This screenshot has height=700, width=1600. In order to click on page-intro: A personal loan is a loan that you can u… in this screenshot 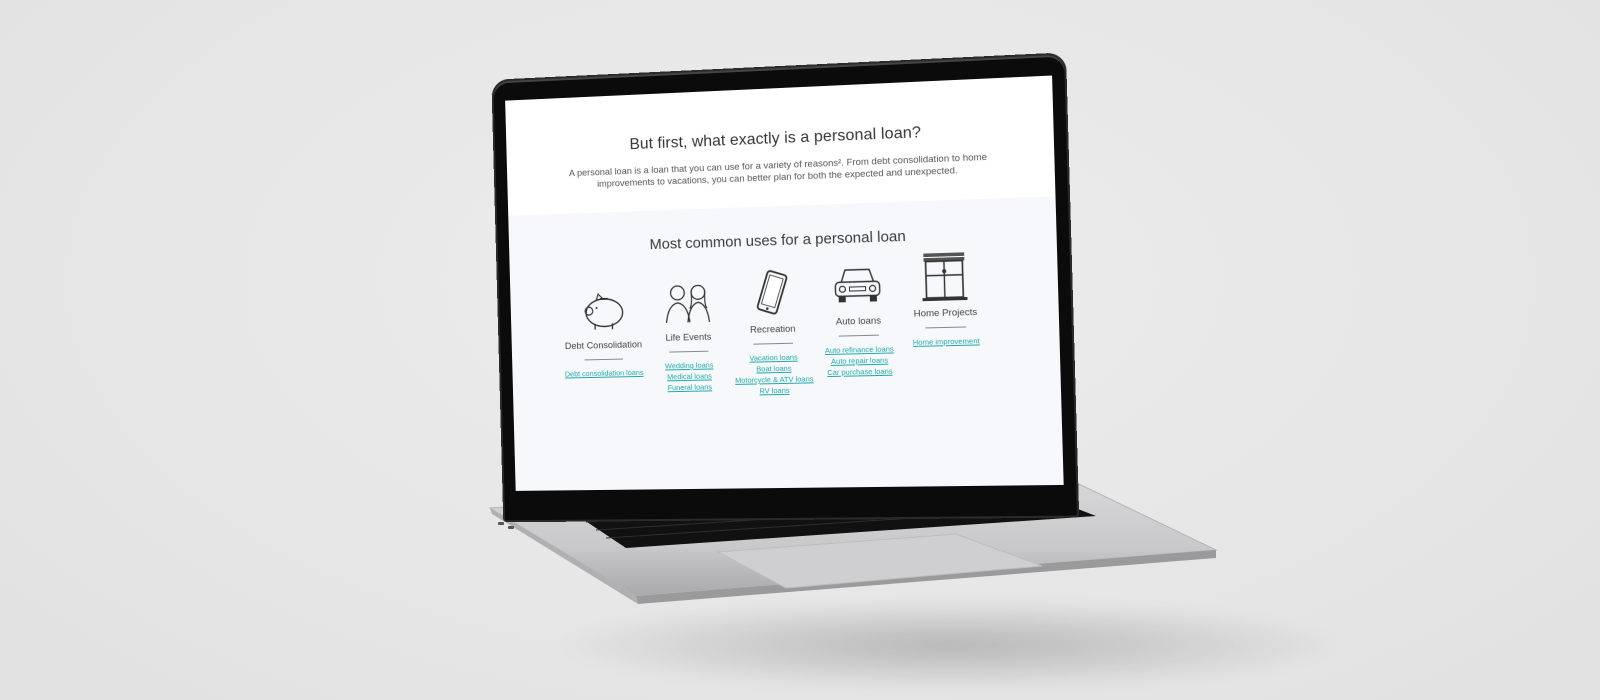, I will do `click(778, 170)`.